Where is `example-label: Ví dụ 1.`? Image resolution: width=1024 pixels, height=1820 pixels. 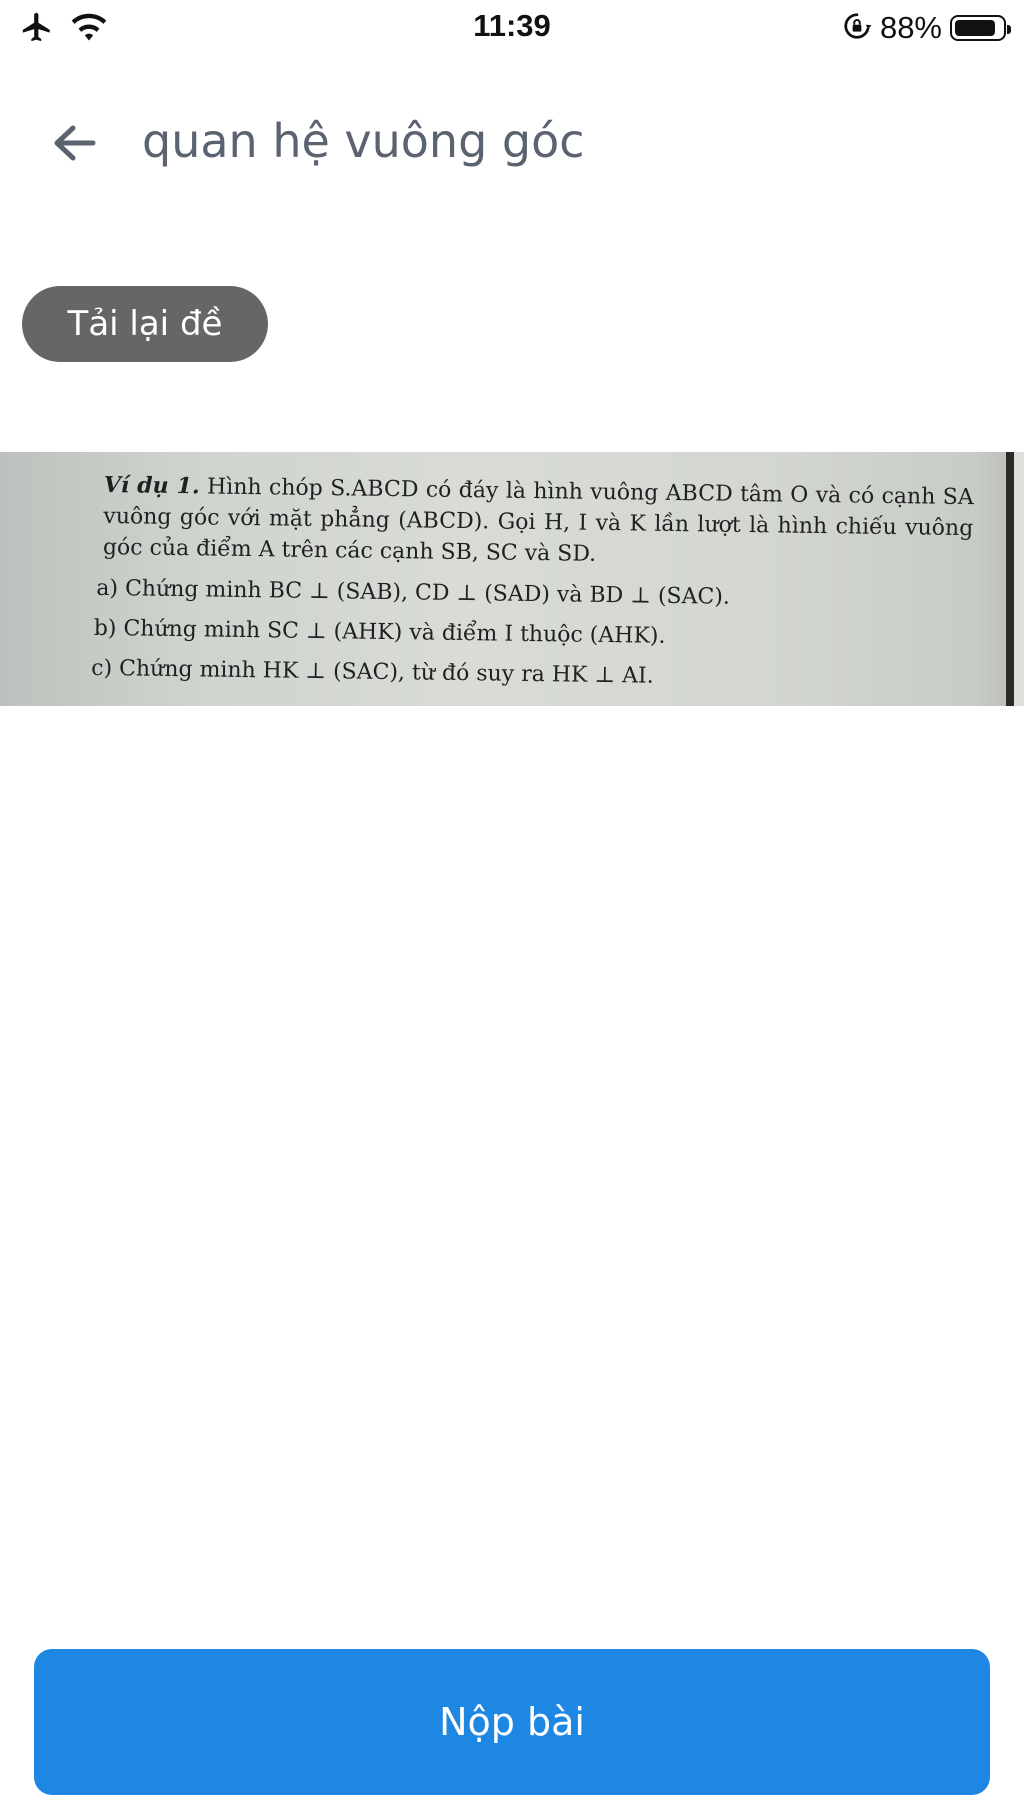
example-label: Ví dụ 1. is located at coordinates (151, 485).